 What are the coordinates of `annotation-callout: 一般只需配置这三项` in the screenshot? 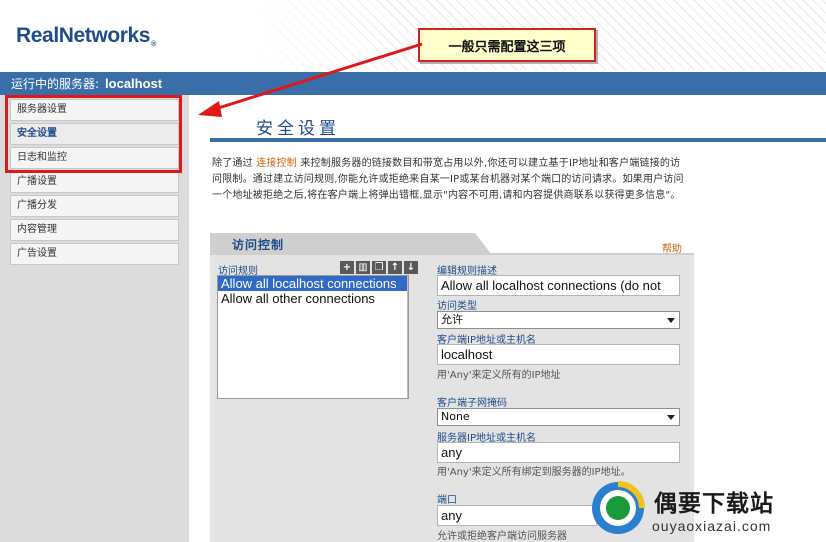 It's located at (507, 45).